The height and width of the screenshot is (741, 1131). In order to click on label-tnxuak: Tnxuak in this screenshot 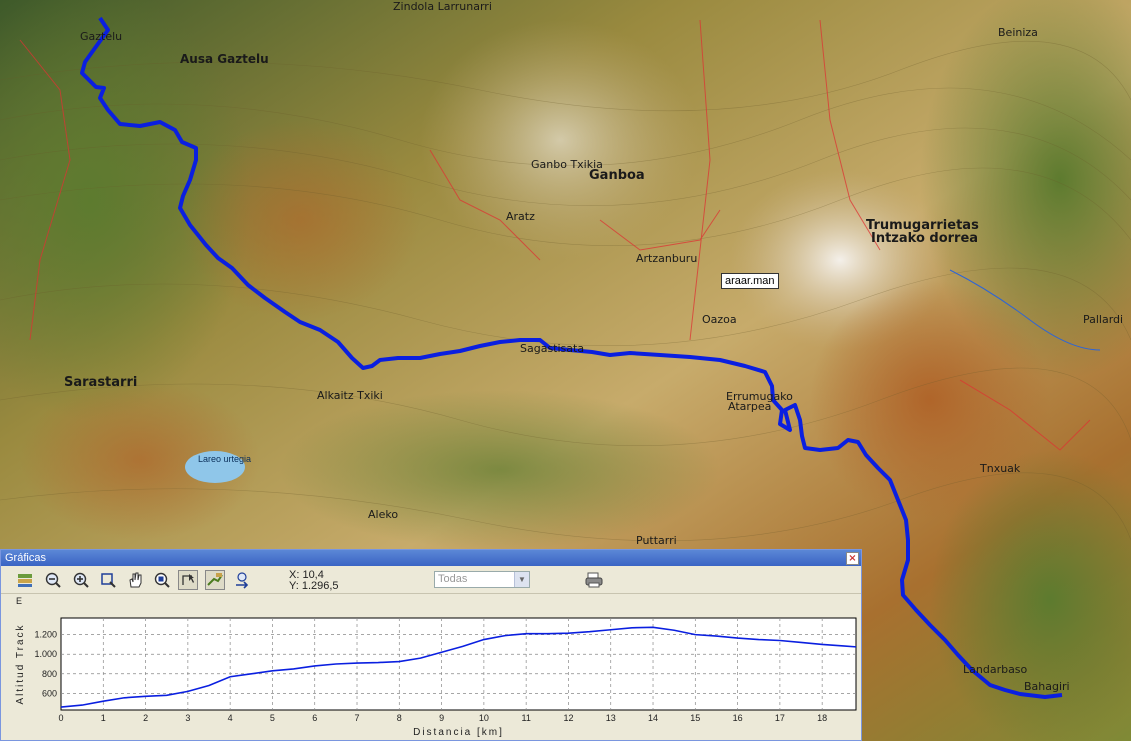, I will do `click(1000, 468)`.